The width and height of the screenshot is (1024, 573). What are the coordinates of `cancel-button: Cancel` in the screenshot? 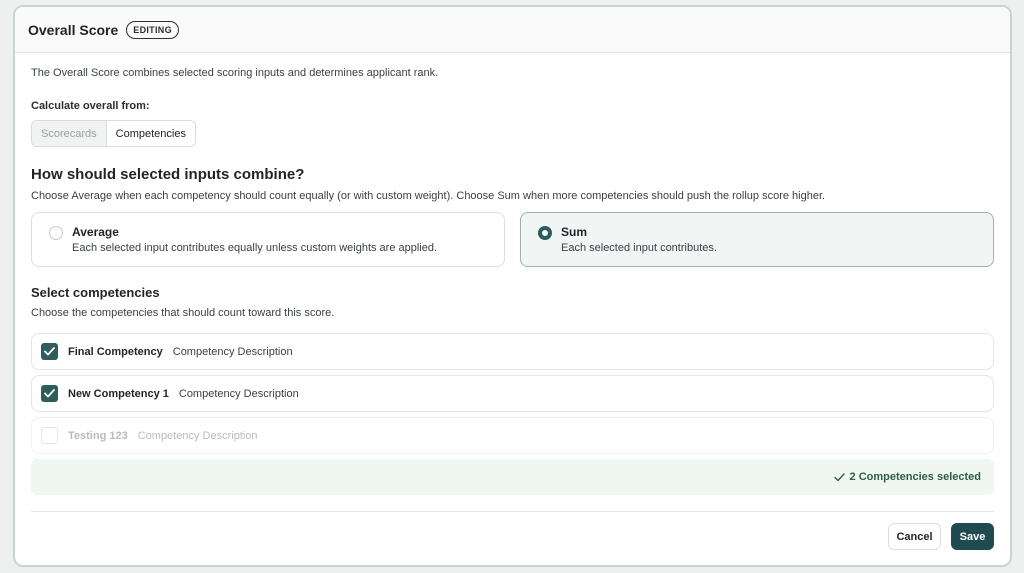 It's located at (914, 536).